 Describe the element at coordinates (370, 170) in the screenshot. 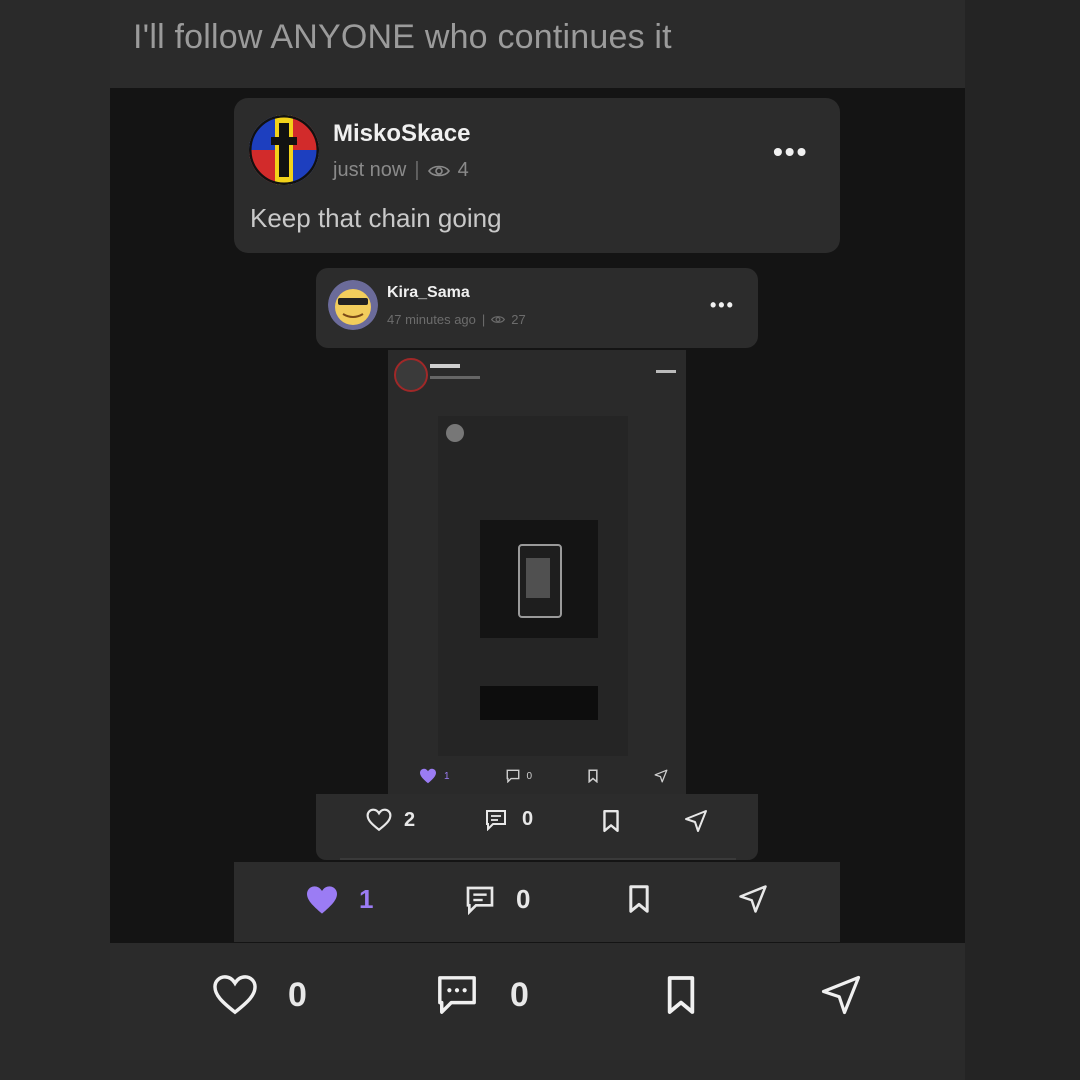

I see `post-time: just now` at that location.